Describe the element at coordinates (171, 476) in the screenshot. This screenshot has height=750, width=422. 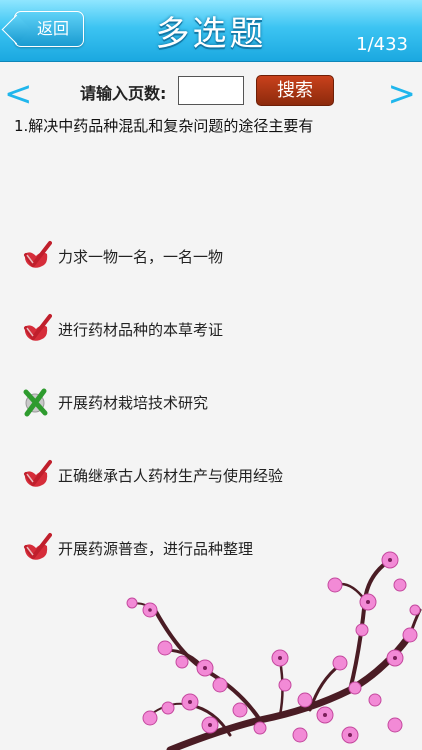
I see `option-text: 正确继承古人药材生产与使用经验` at that location.